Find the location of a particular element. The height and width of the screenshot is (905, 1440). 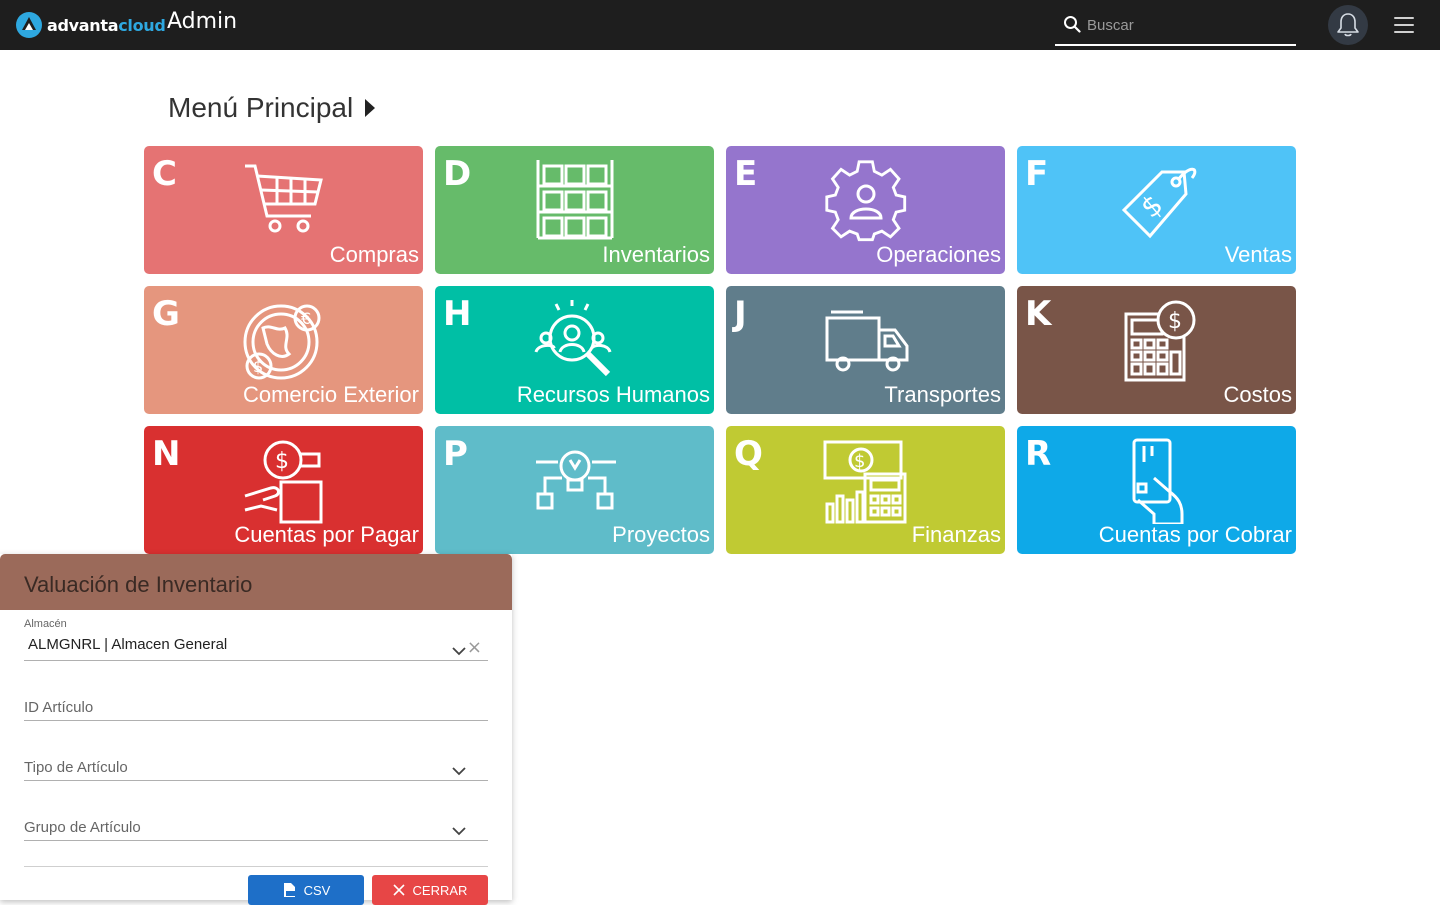

hamburger-menu-button is located at coordinates (1404, 26).